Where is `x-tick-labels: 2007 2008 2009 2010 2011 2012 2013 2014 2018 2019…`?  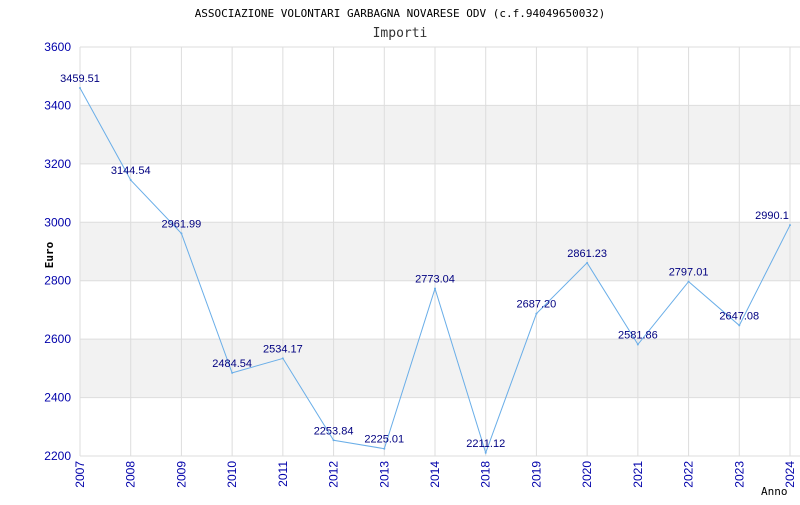 x-tick-labels: 2007 2008 2009 2010 2011 2012 2013 2014 2018 2019… is located at coordinates (435, 474).